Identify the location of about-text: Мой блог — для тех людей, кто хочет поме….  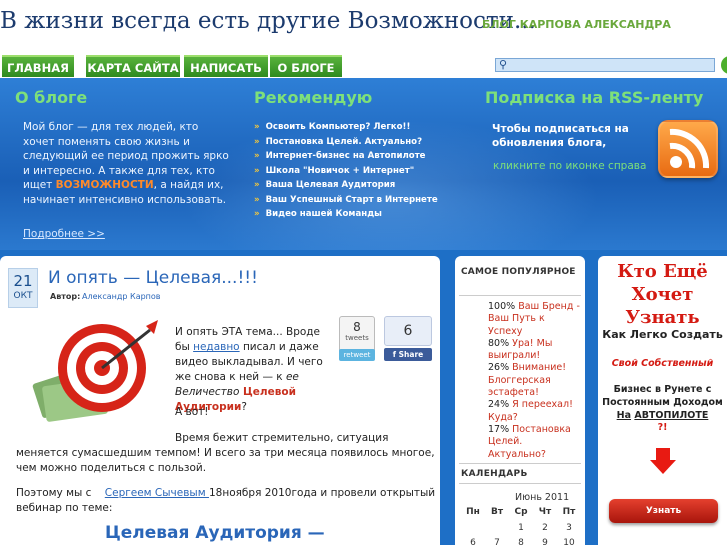
(128, 163).